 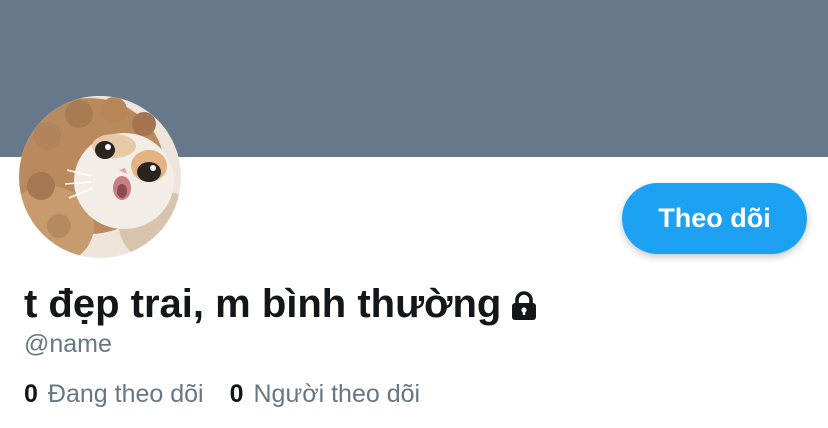 I want to click on display-name-row: t đẹp trai, m bình thường, so click(x=282, y=304).